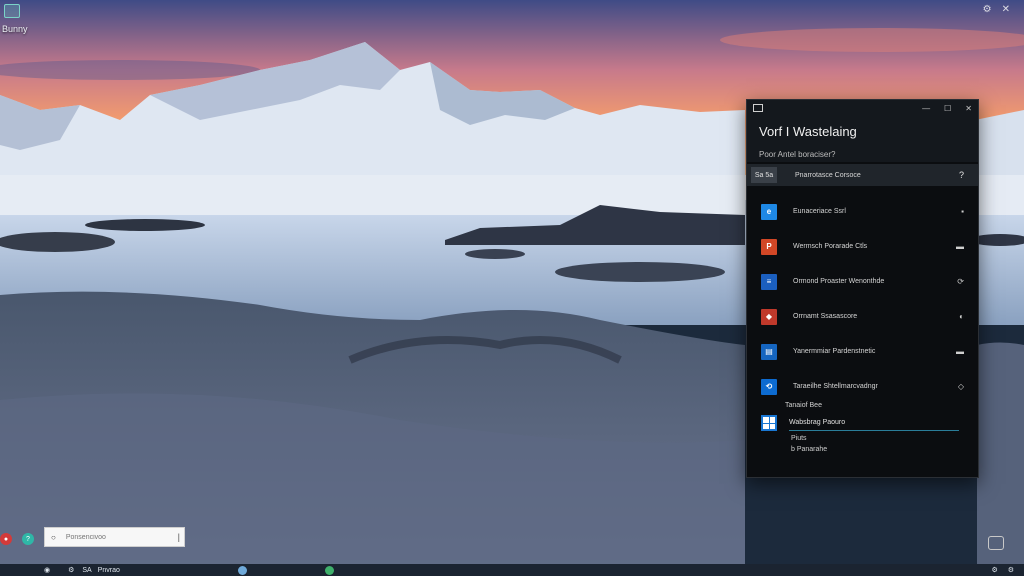 The width and height of the screenshot is (1024, 576). Describe the element at coordinates (926, 108) in the screenshot. I see `minimize-icon: —` at that location.